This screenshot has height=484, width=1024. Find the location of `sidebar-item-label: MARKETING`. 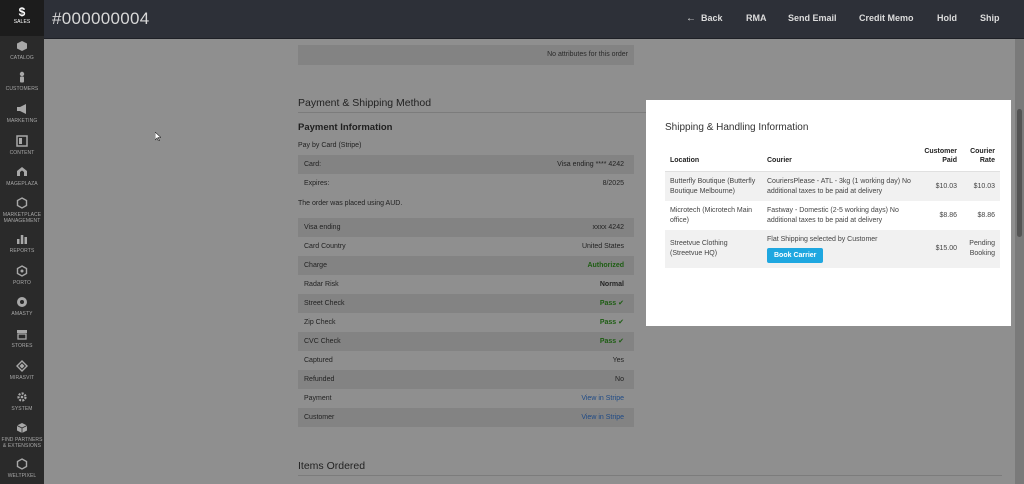

sidebar-item-label: MARKETING is located at coordinates (22, 121).